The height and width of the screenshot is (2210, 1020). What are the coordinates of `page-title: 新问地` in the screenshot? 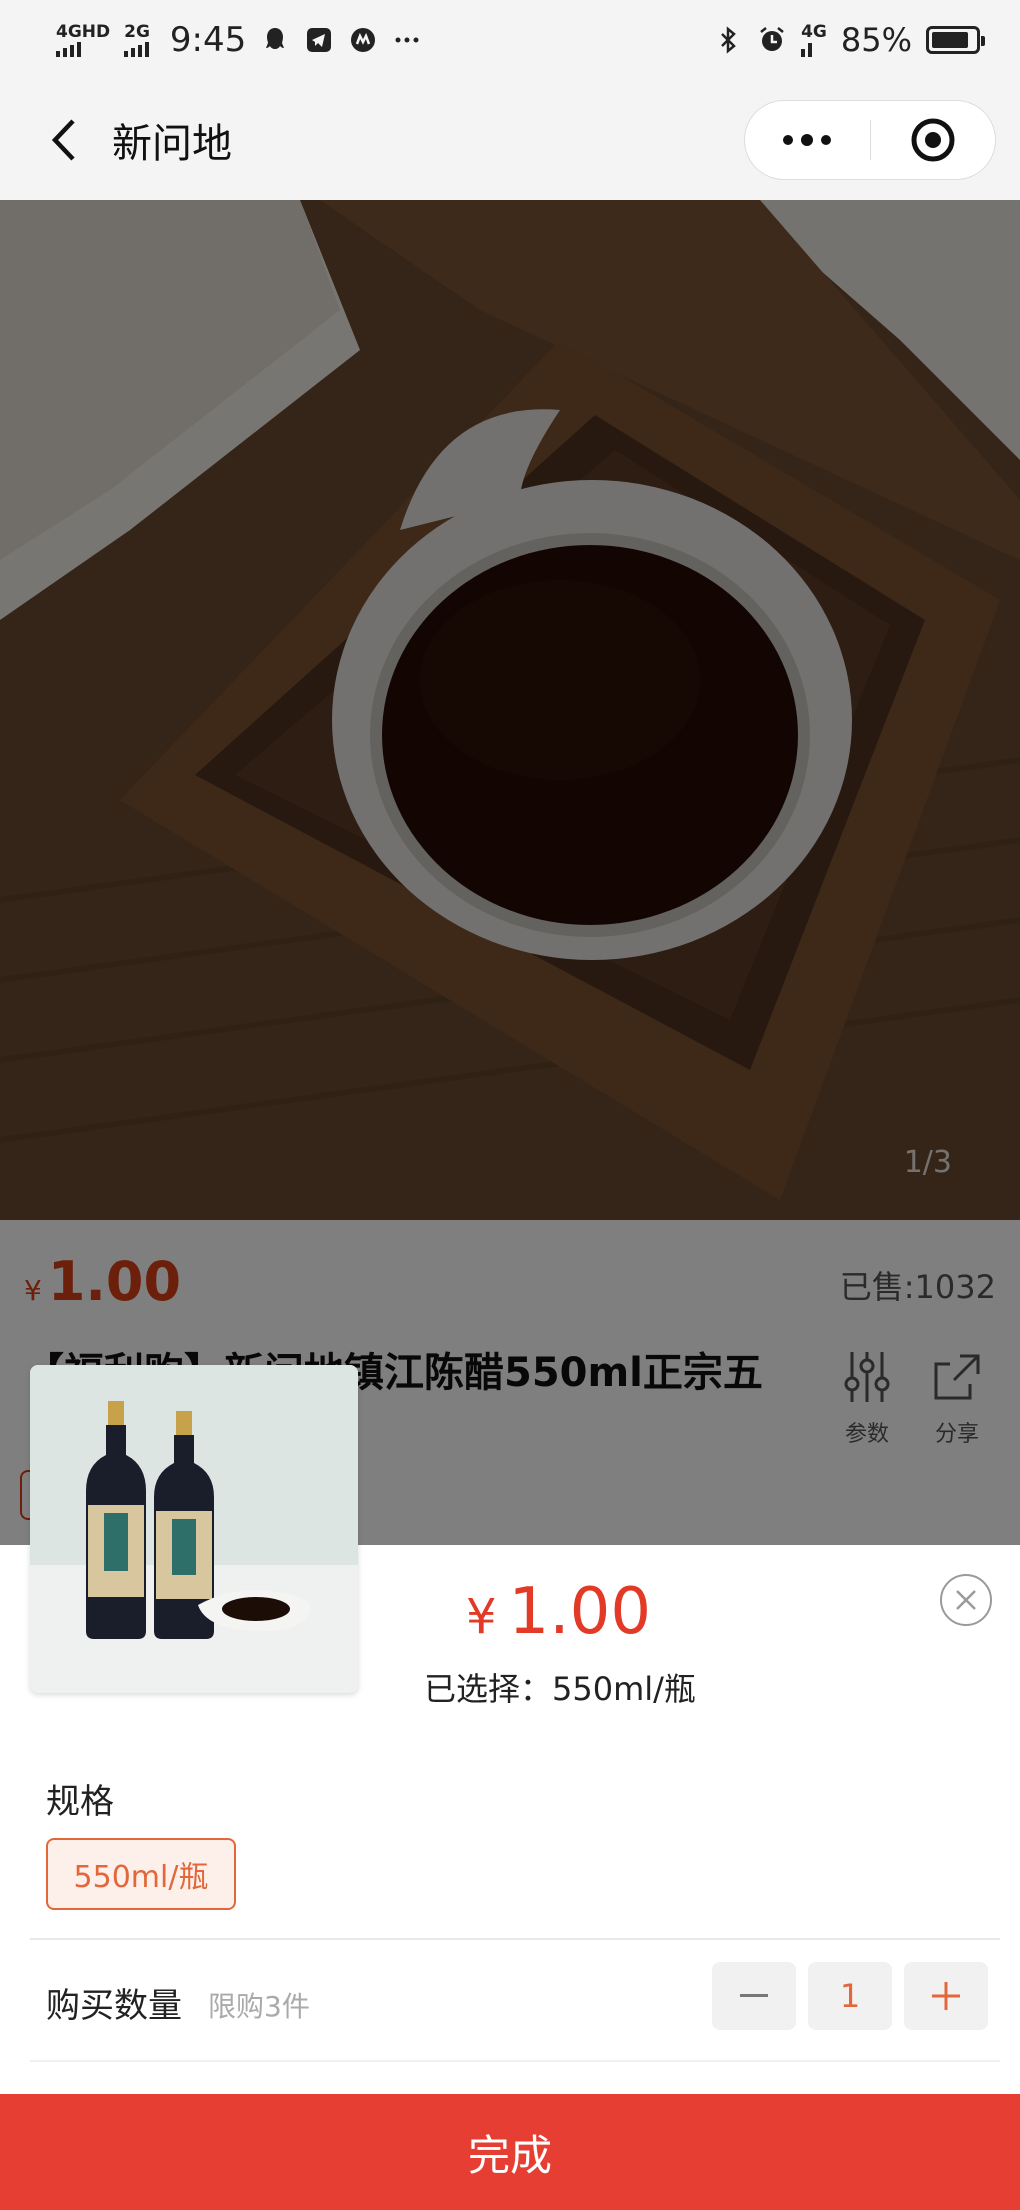 It's located at (172, 144).